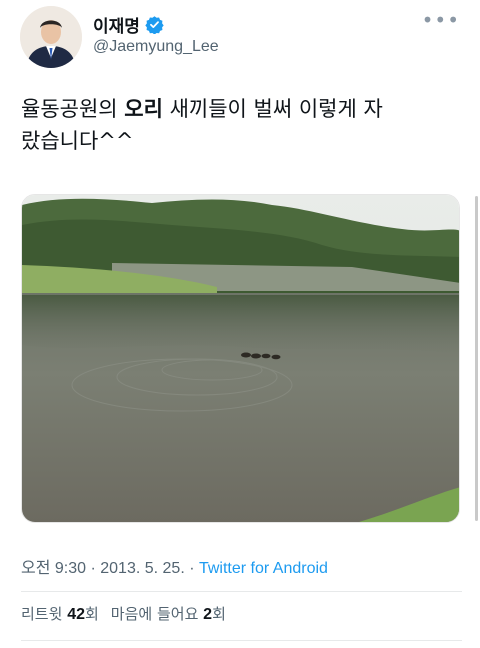  Describe the element at coordinates (53, 568) in the screenshot. I see `tweet-time: 오전 9:30` at that location.